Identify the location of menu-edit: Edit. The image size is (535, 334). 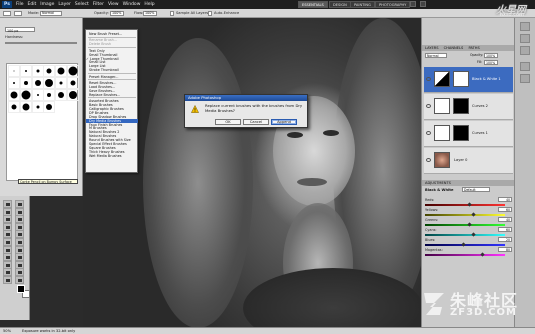
(32, 4).